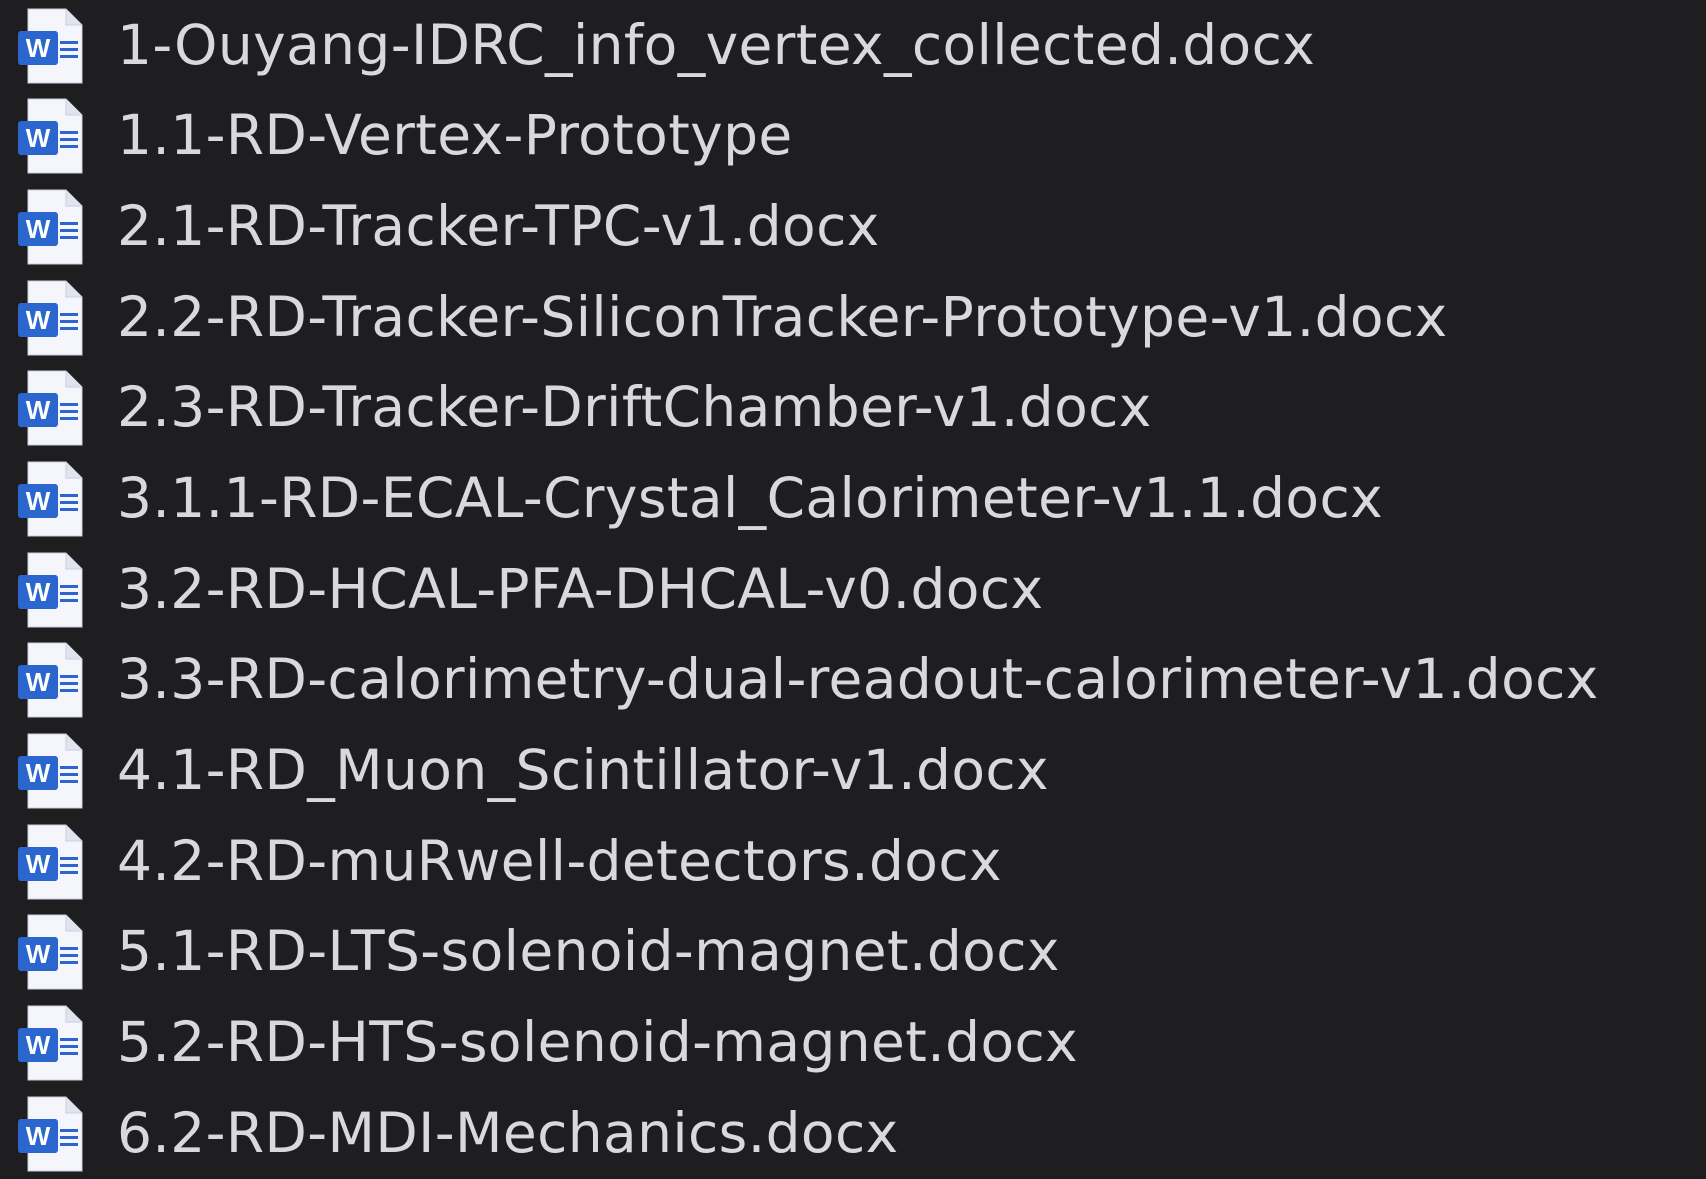 The image size is (1706, 1179). I want to click on file-row: W 4.2-RD-muRwell-detectors.docx, so click(853, 861).